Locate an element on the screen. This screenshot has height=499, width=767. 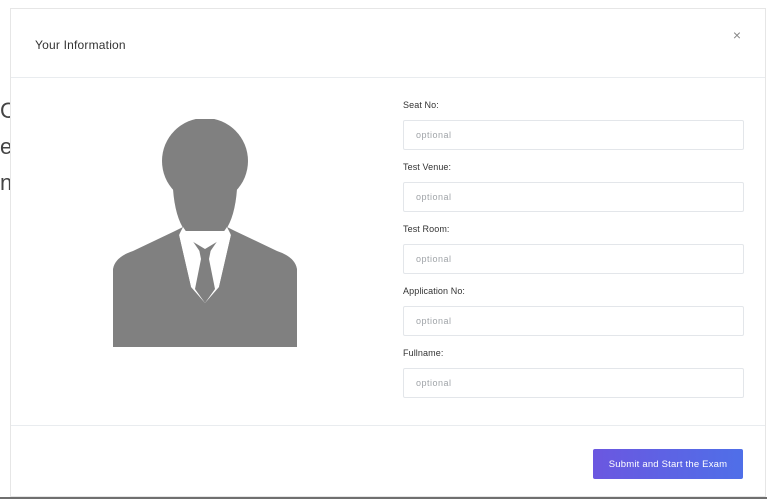
application-no-field-group: Application No: is located at coordinates (573, 310).